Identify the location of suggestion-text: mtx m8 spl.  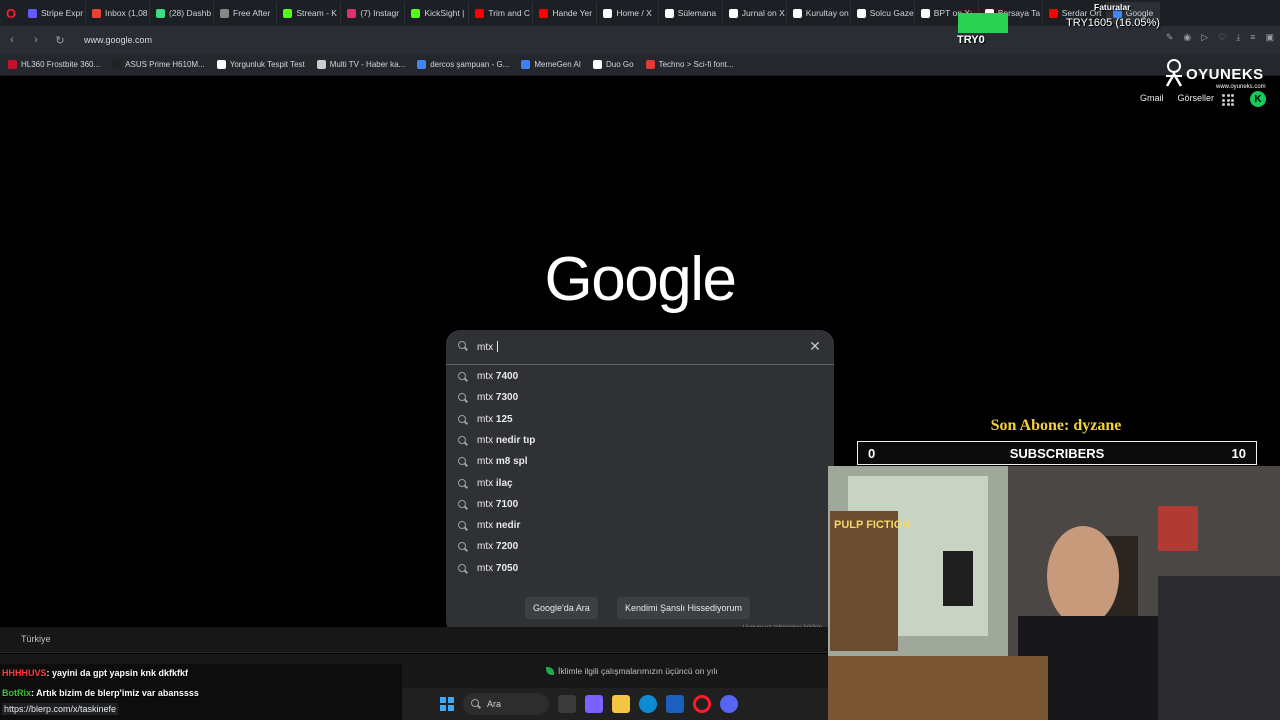
(502, 462).